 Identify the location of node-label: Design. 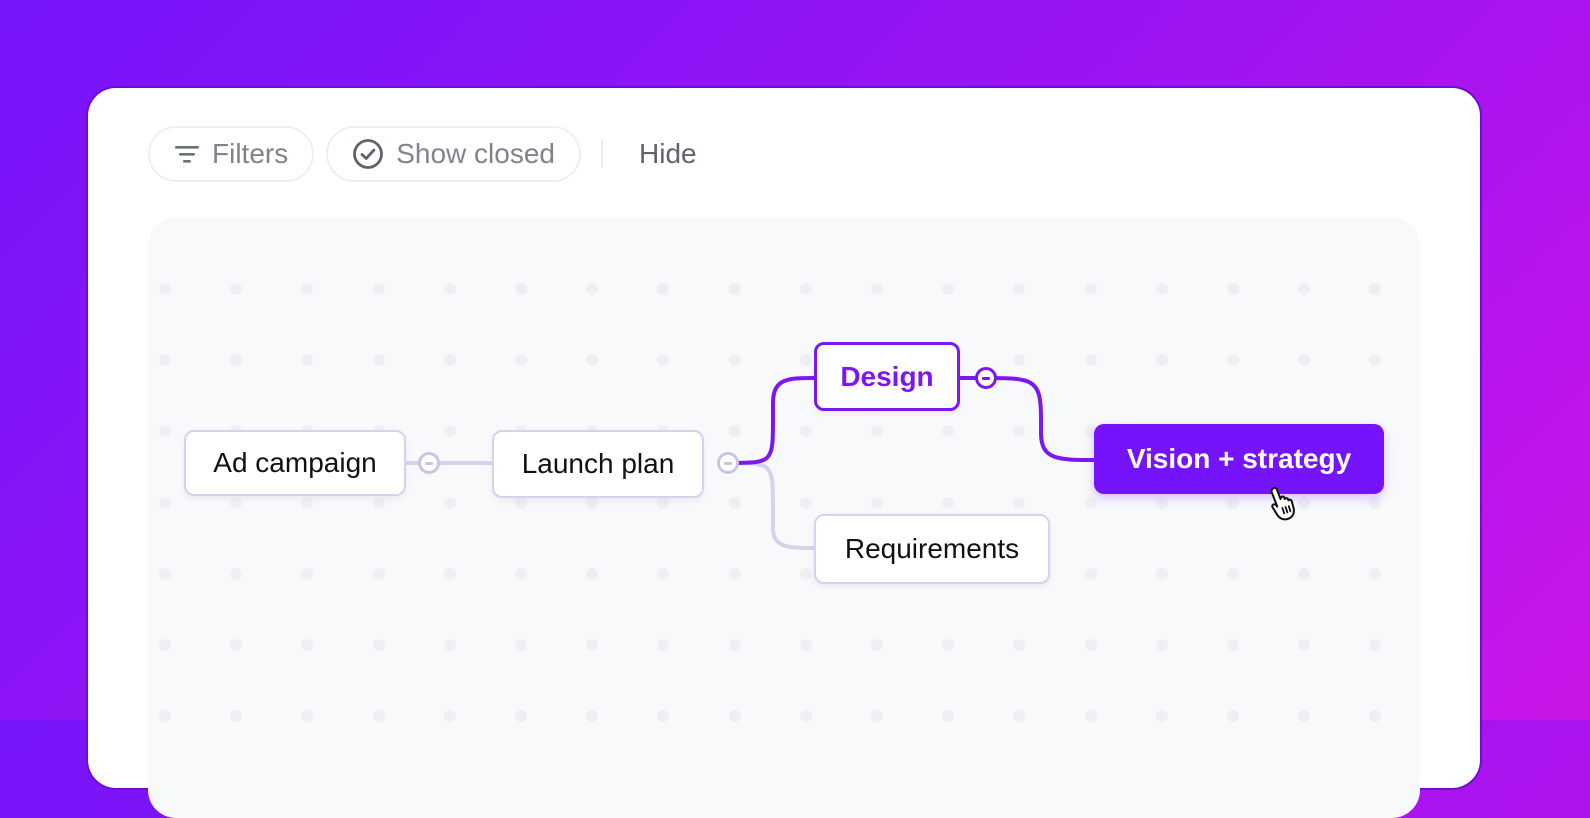
(887, 376).